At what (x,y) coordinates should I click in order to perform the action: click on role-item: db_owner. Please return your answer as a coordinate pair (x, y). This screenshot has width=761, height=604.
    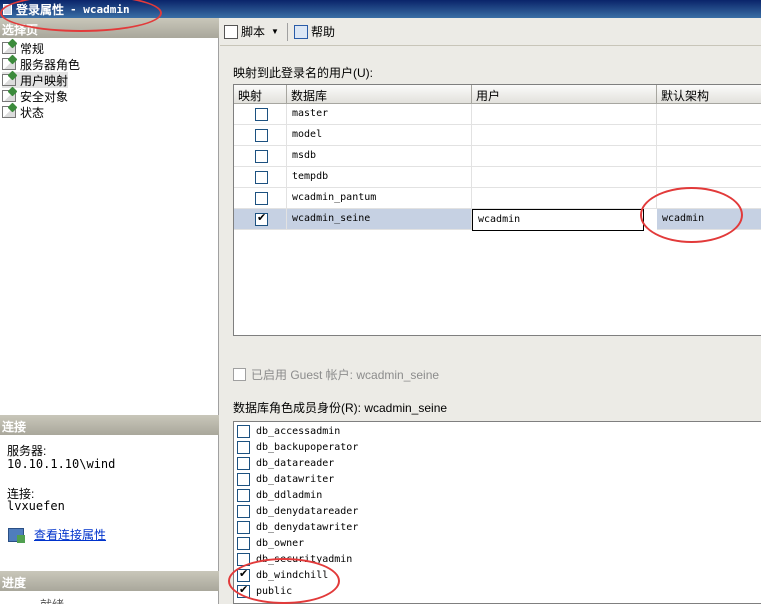
    Looking at the image, I should click on (270, 543).